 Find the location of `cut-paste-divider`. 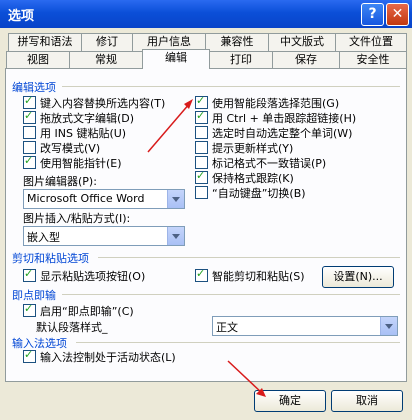

cut-paste-divider is located at coordinates (249, 257).